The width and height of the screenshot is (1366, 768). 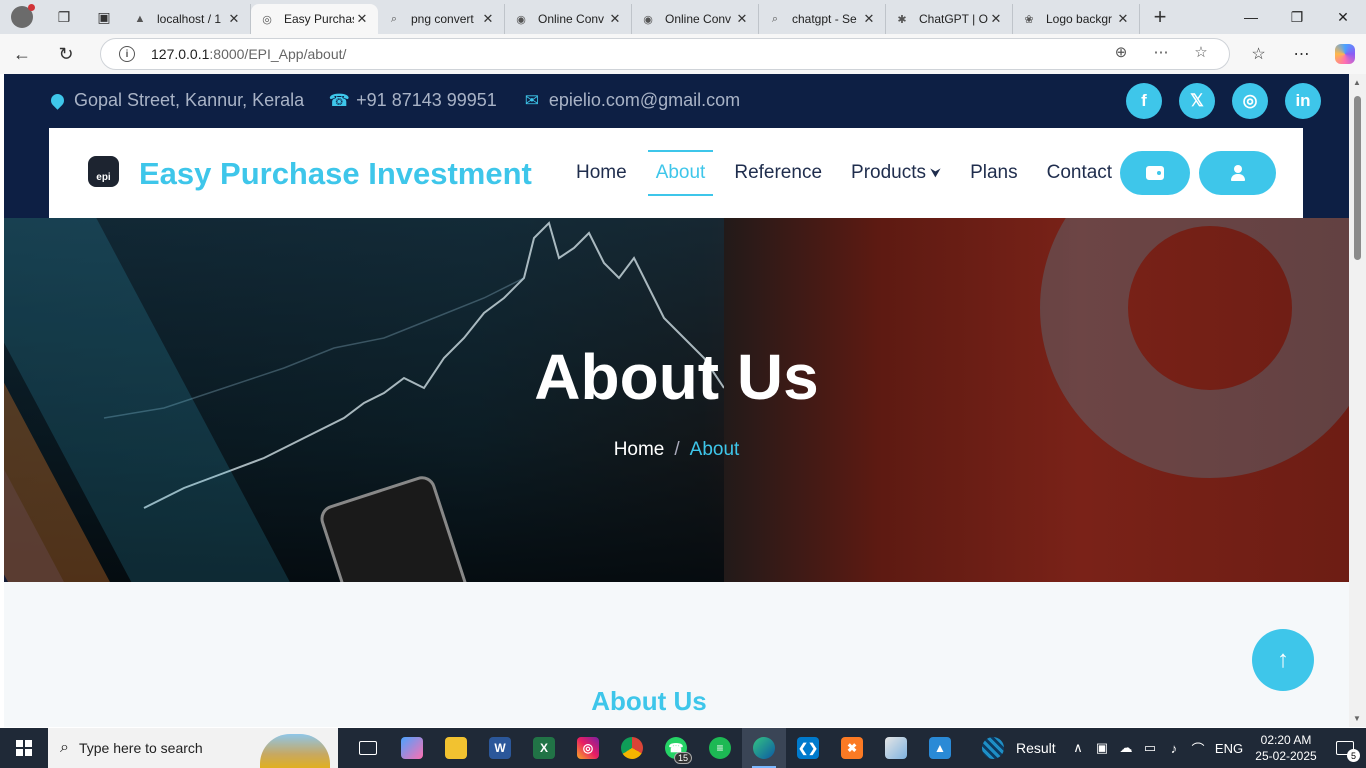 What do you see at coordinates (544, 748) in the screenshot?
I see `excel-icon: X` at bounding box center [544, 748].